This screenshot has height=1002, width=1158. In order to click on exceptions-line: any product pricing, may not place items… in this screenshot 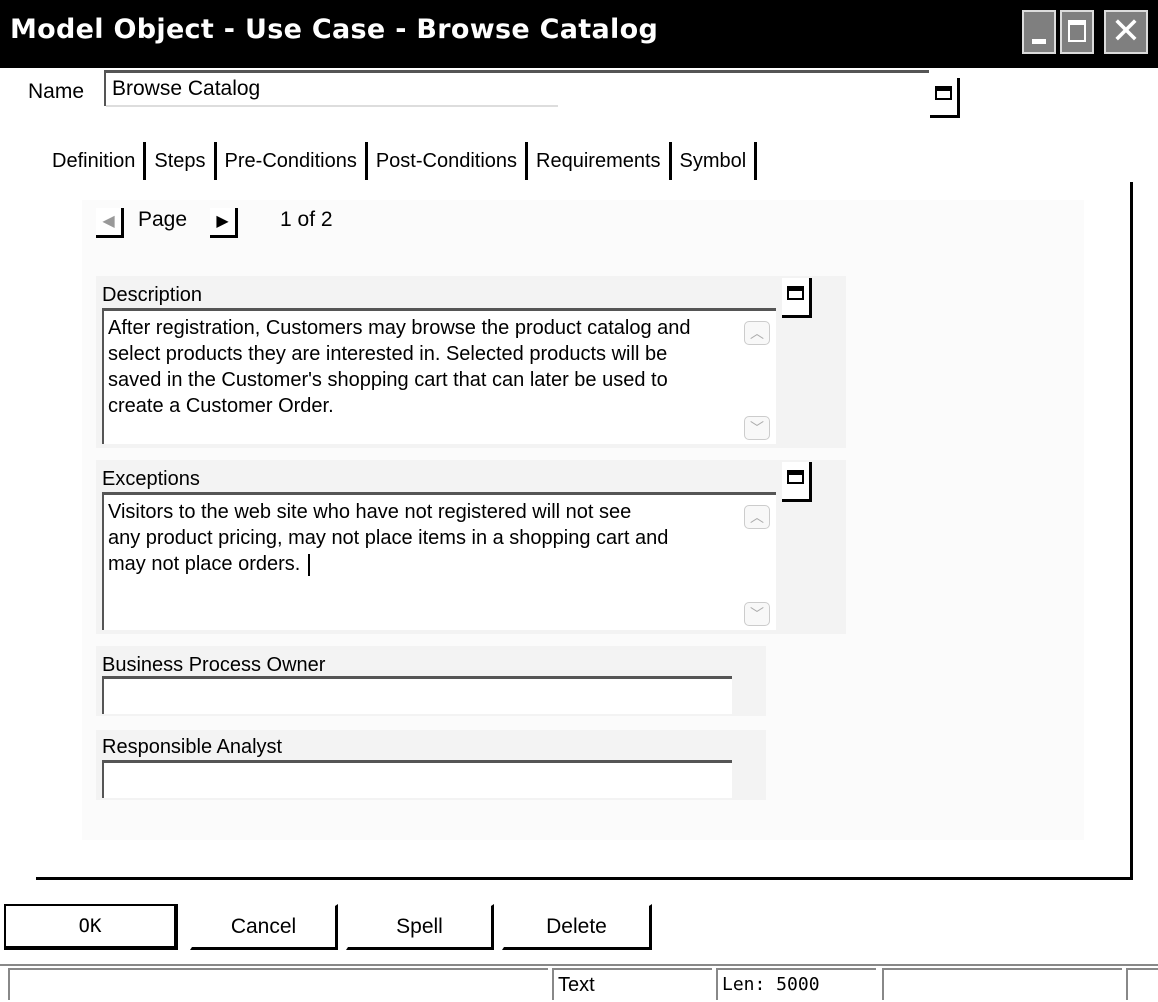, I will do `click(388, 538)`.